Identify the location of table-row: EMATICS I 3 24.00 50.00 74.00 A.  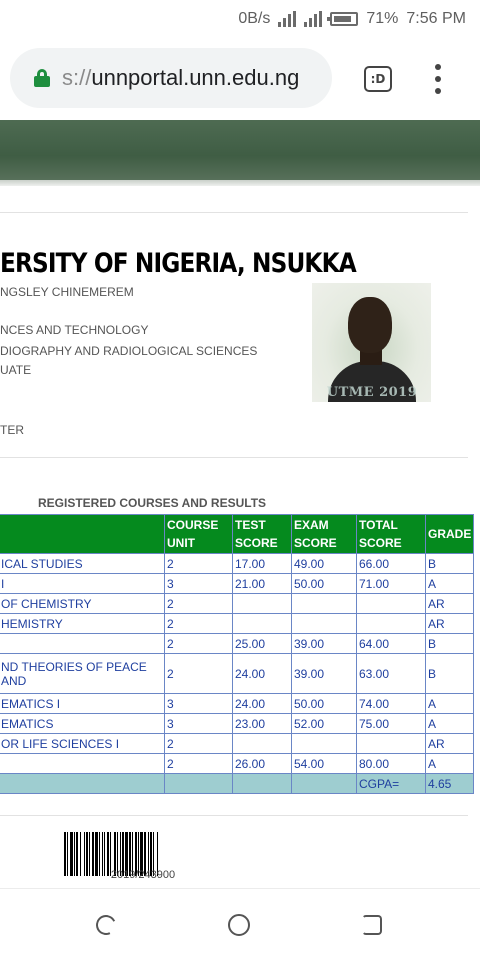
(237, 703).